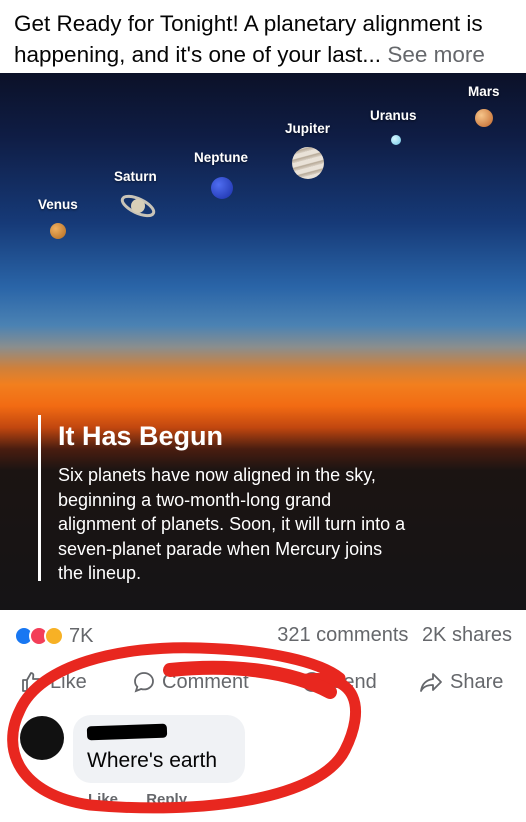 The width and height of the screenshot is (526, 822). What do you see at coordinates (396, 140) in the screenshot?
I see `uranus-planet` at bounding box center [396, 140].